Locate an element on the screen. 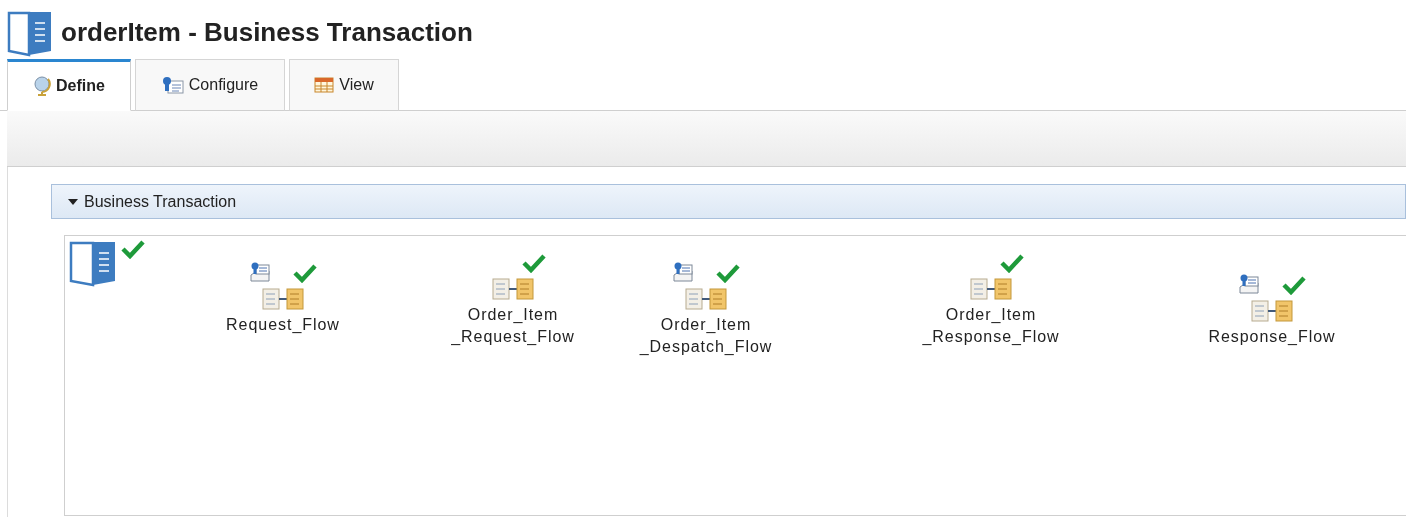 Image resolution: width=1406 pixels, height=525 pixels. page-title: orderItem - Business Transaction is located at coordinates (267, 32).